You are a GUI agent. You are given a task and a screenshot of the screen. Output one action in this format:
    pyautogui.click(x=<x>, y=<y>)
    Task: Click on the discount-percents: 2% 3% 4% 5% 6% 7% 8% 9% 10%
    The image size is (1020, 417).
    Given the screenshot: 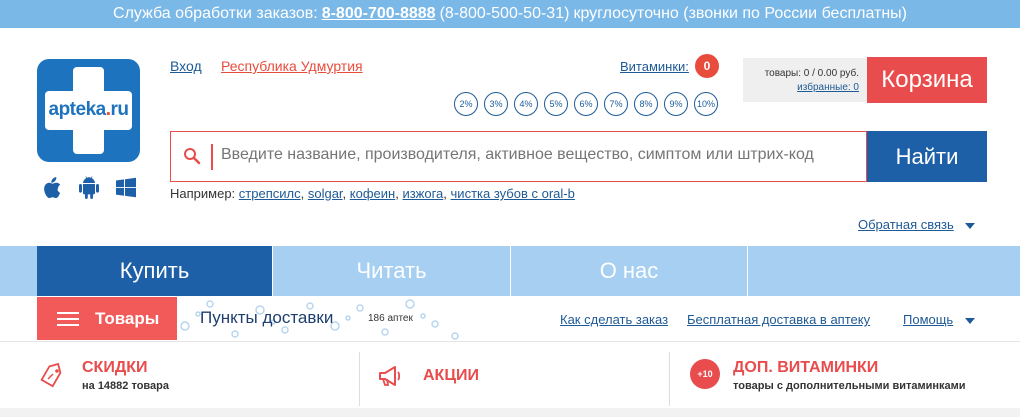 What is the action you would take?
    pyautogui.click(x=586, y=104)
    